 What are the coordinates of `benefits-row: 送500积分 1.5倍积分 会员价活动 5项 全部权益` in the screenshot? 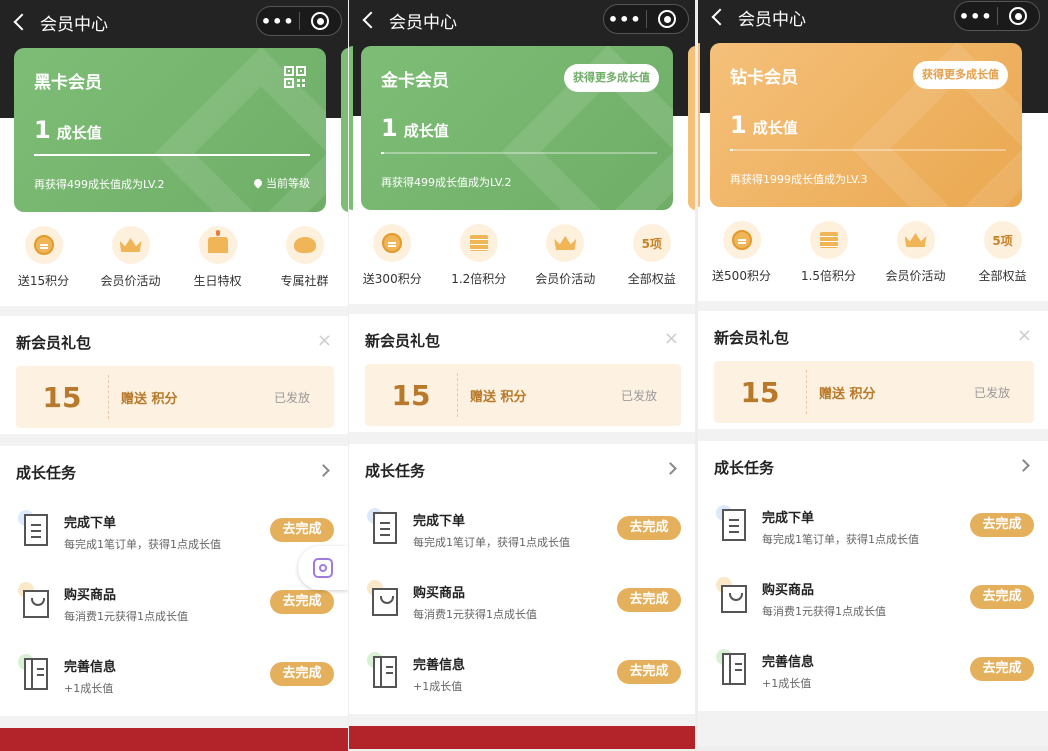 It's located at (873, 256).